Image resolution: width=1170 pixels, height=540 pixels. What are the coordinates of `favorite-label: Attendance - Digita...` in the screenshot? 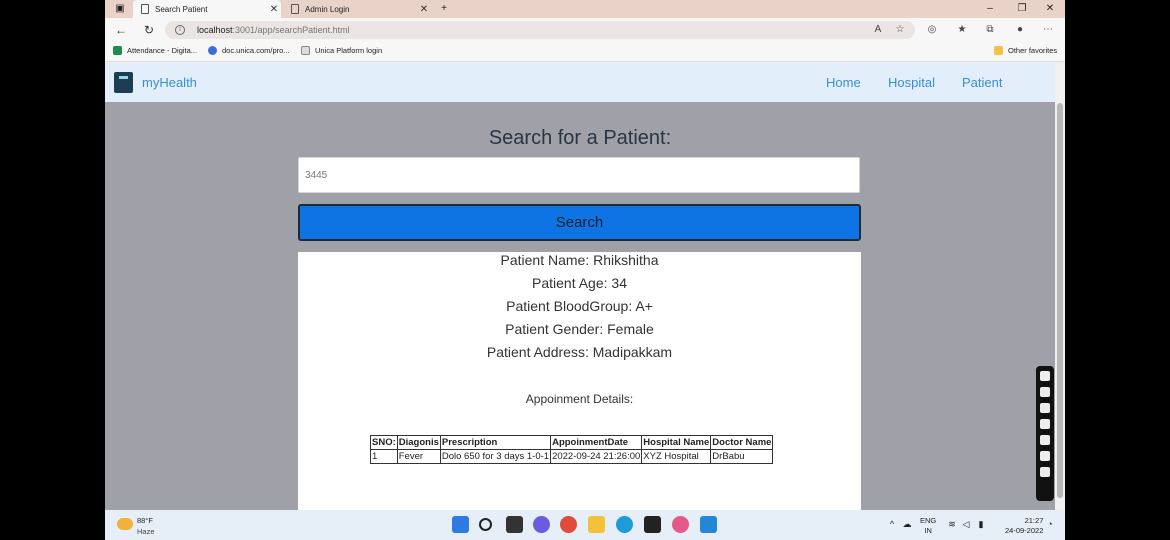 It's located at (162, 50).